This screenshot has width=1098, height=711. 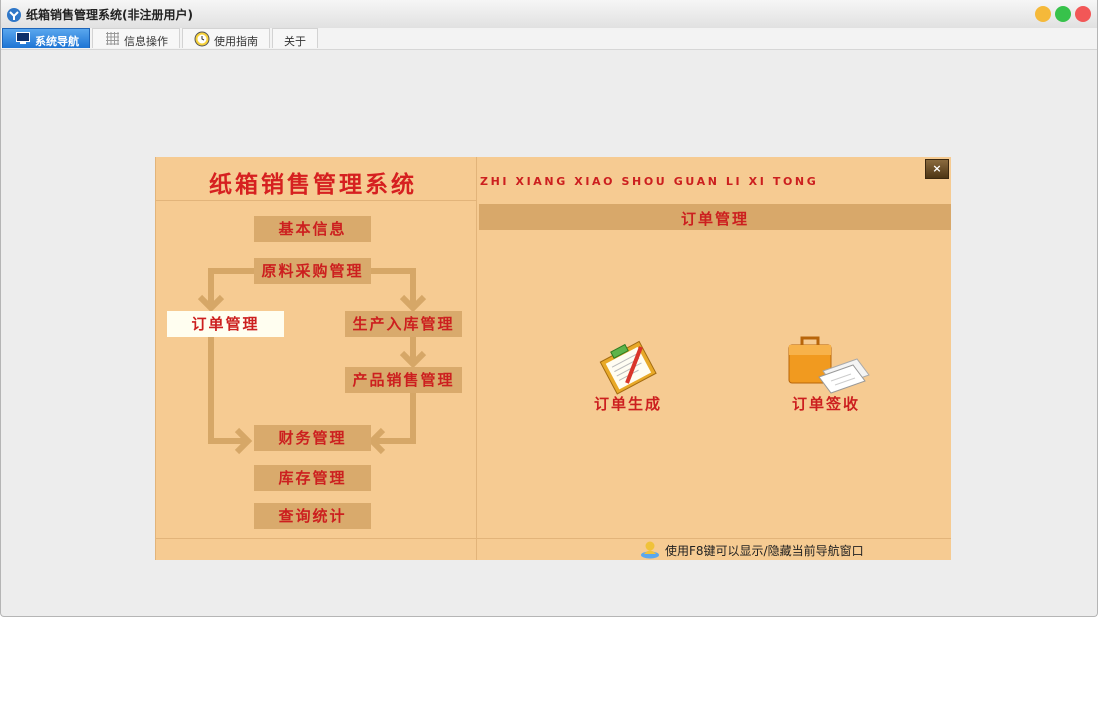 What do you see at coordinates (57, 41) in the screenshot?
I see `tab-label: 系统导航` at bounding box center [57, 41].